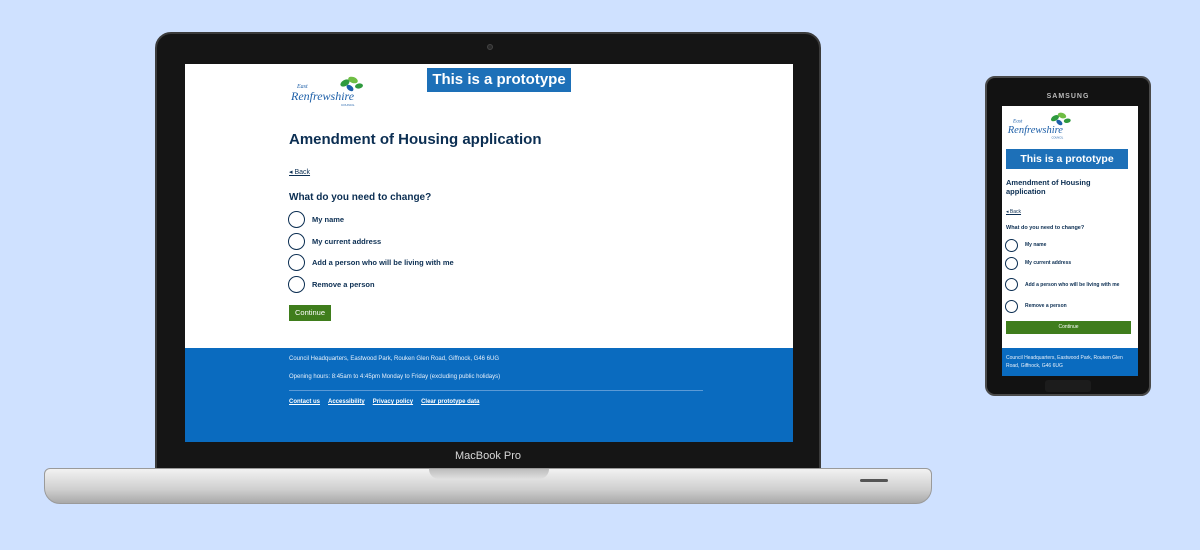 The image size is (1200, 550). I want to click on footer-link-privacy-policy: Privacy policy, so click(393, 402).